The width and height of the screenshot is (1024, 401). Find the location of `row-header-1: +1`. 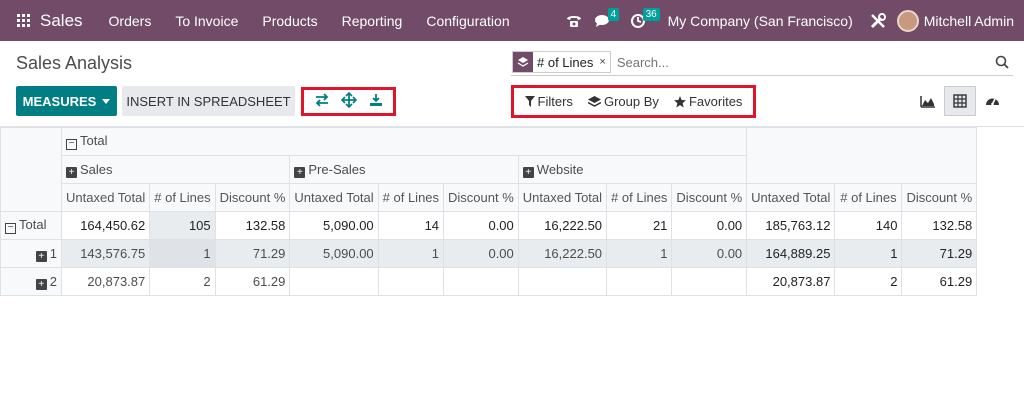

row-header-1: +1 is located at coordinates (31, 253).